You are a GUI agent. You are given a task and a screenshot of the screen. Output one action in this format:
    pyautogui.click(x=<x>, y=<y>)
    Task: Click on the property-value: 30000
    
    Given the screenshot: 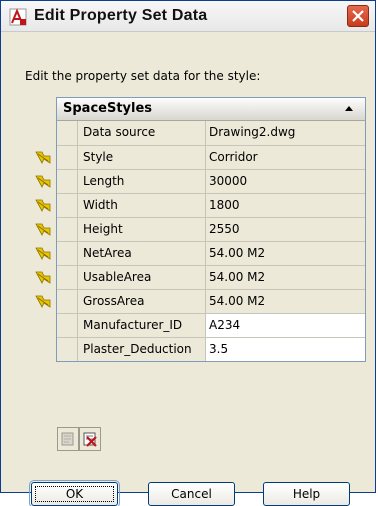 What is the action you would take?
    pyautogui.click(x=285, y=181)
    